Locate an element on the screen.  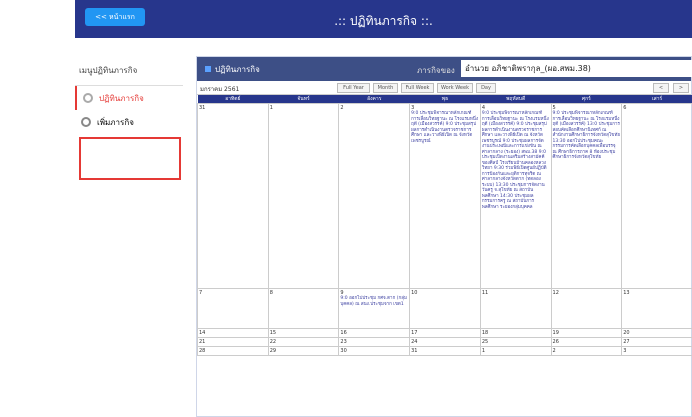
day-button: Day is located at coordinates (486, 88).